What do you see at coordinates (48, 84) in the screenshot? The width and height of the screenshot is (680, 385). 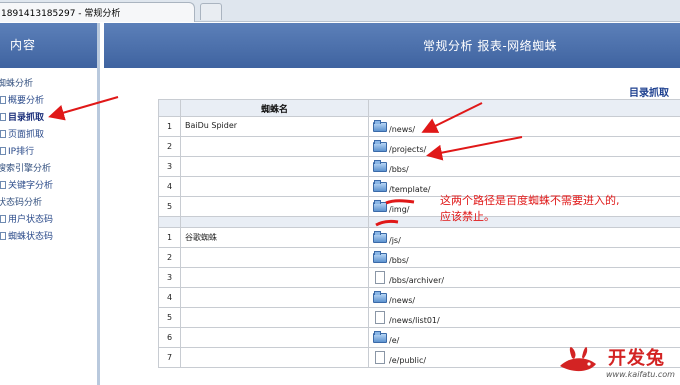 I see `sidebar-group-spider-analysis: 蜘蛛分析` at bounding box center [48, 84].